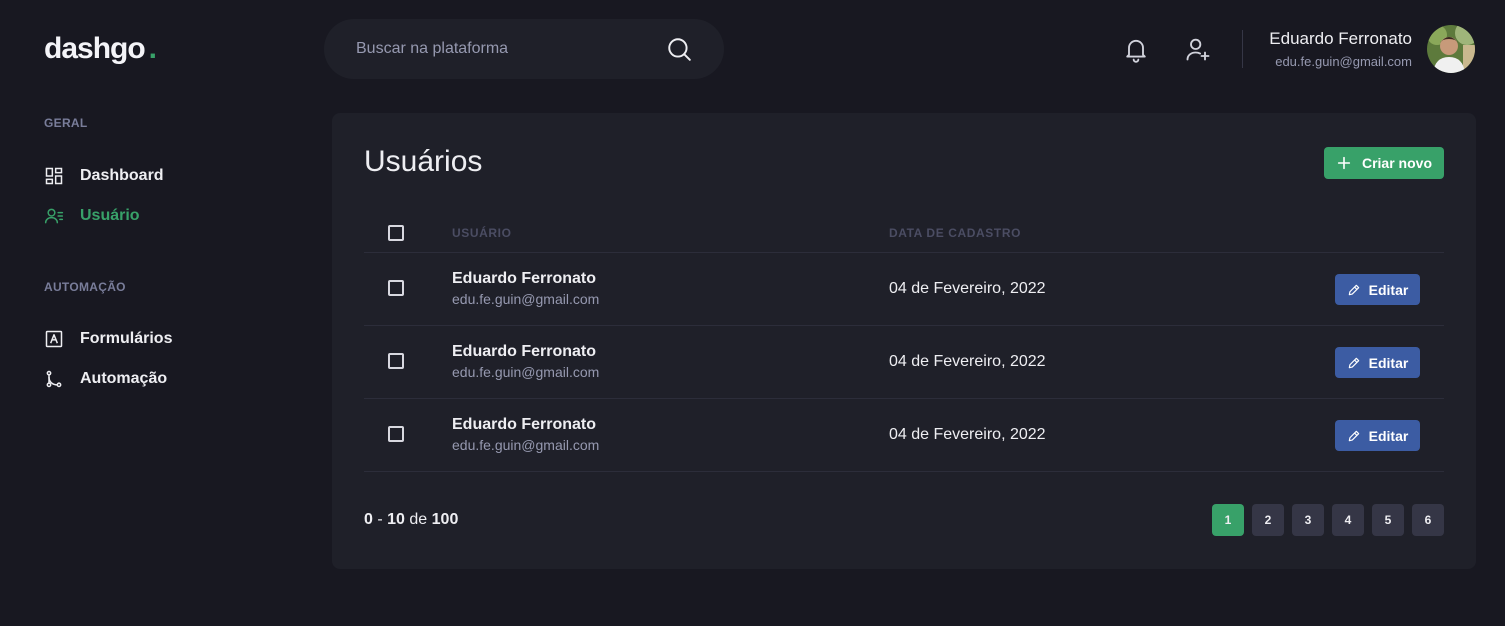  Describe the element at coordinates (1228, 520) in the screenshot. I see `page-button: 1` at that location.